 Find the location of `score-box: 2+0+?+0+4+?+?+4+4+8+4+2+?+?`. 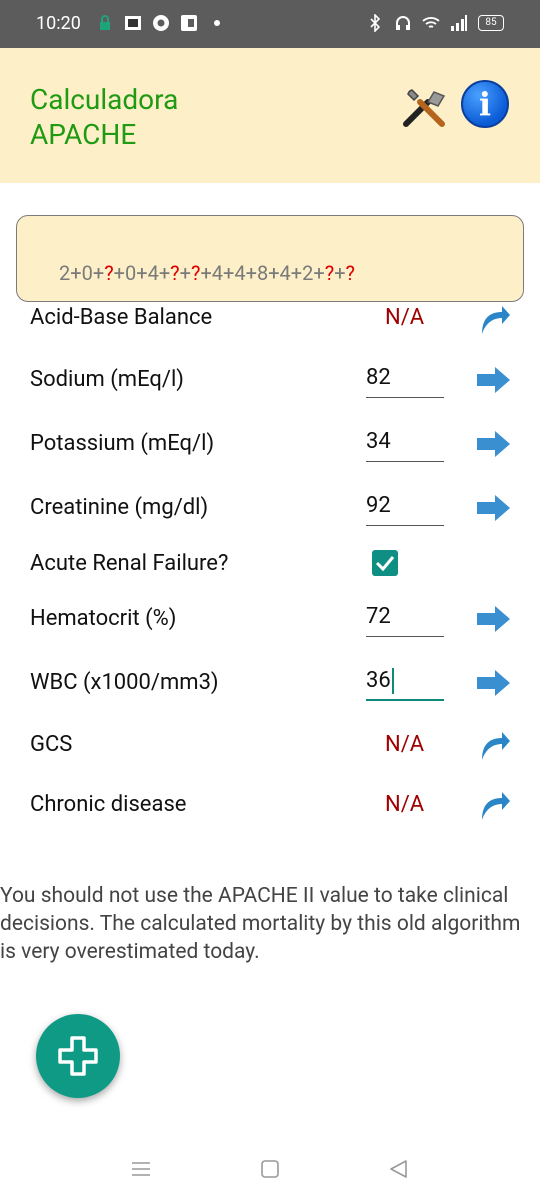

score-box: 2+0+?+0+4+?+?+4+4+8+4+2+?+? is located at coordinates (270, 258).